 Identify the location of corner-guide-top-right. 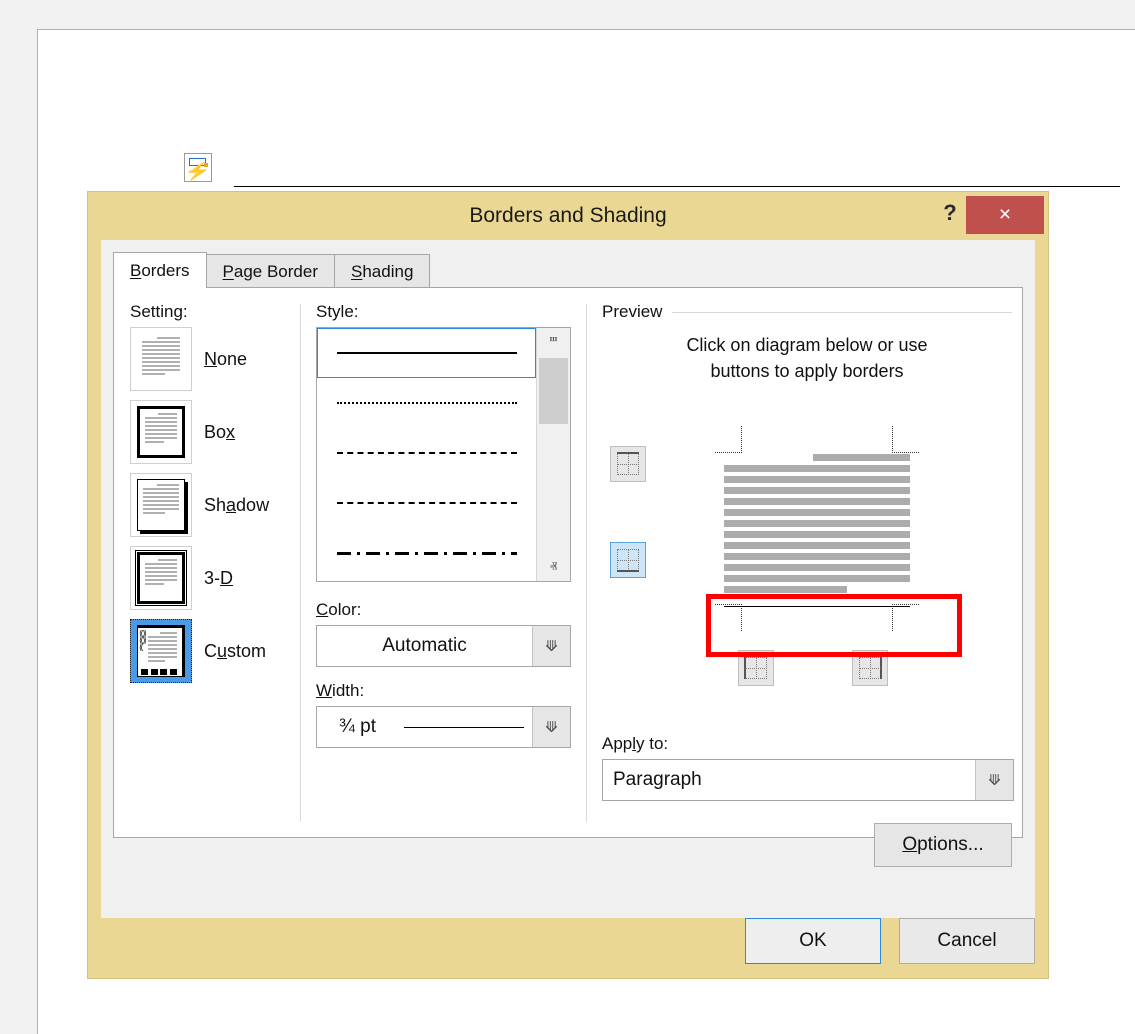
(905, 440).